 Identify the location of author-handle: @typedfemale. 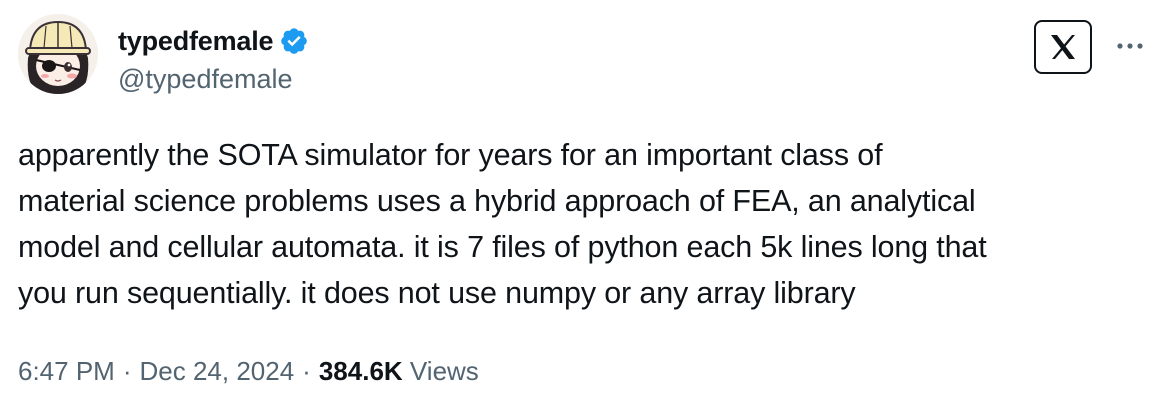
(205, 79).